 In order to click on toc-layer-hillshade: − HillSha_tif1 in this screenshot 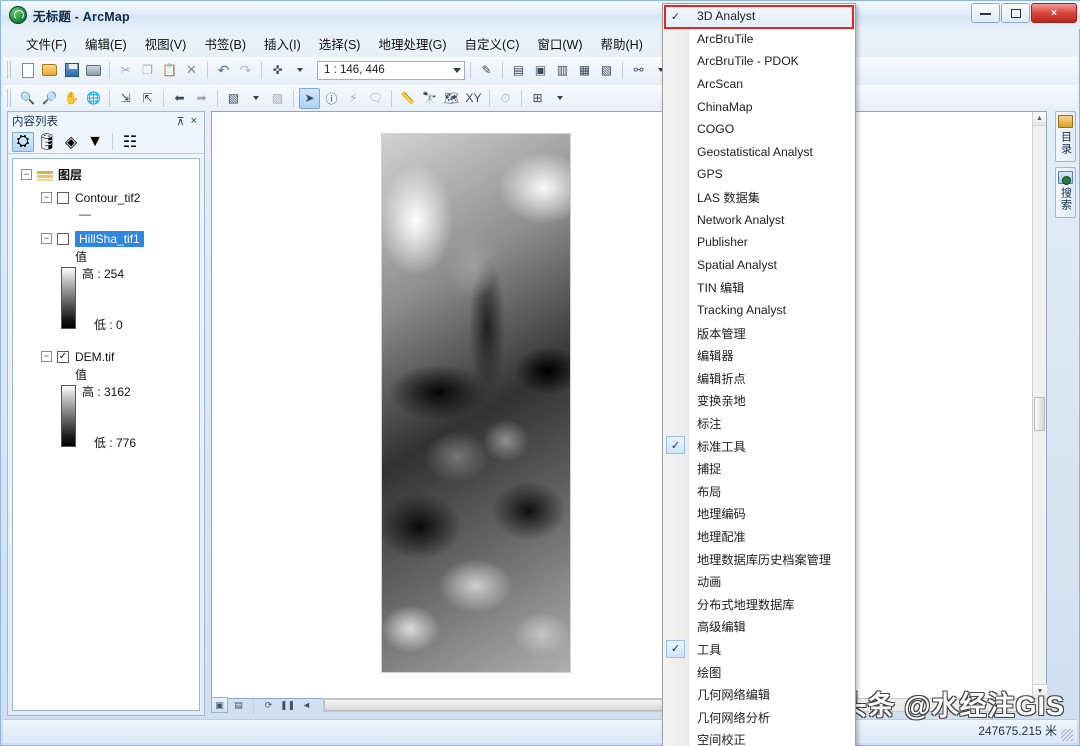, I will do `click(118, 238)`.